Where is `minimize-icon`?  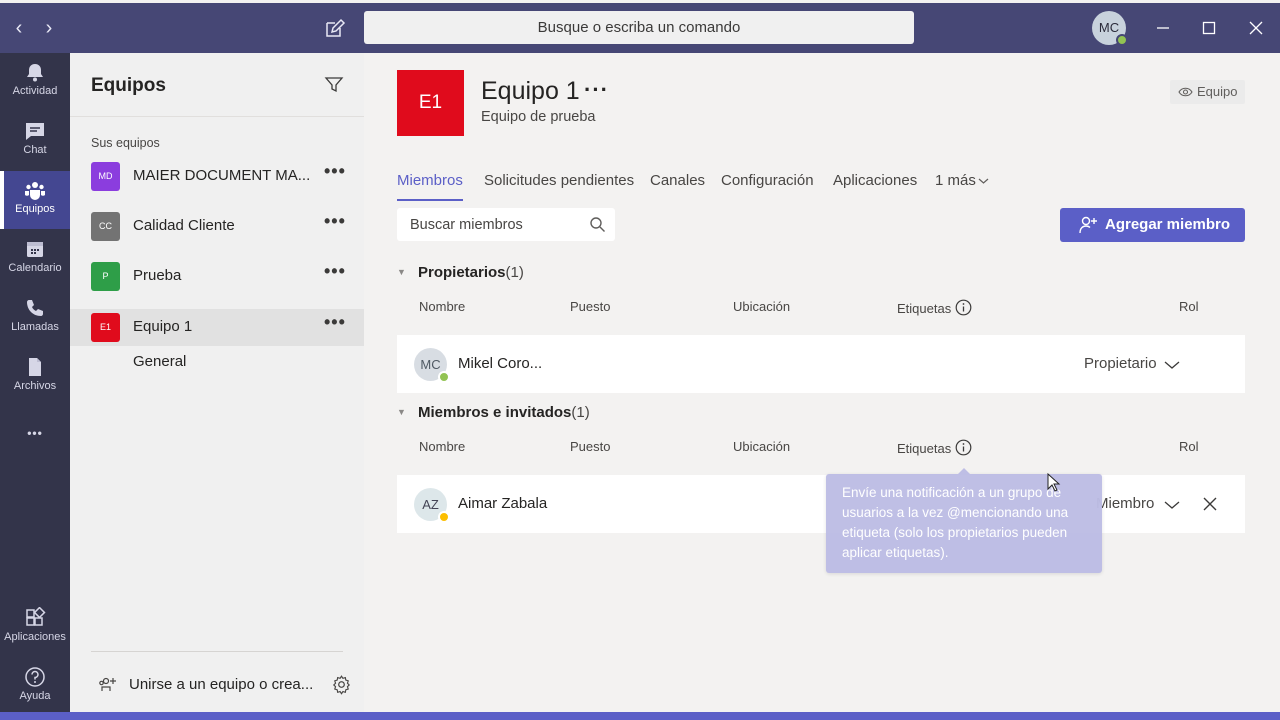 minimize-icon is located at coordinates (1163, 28).